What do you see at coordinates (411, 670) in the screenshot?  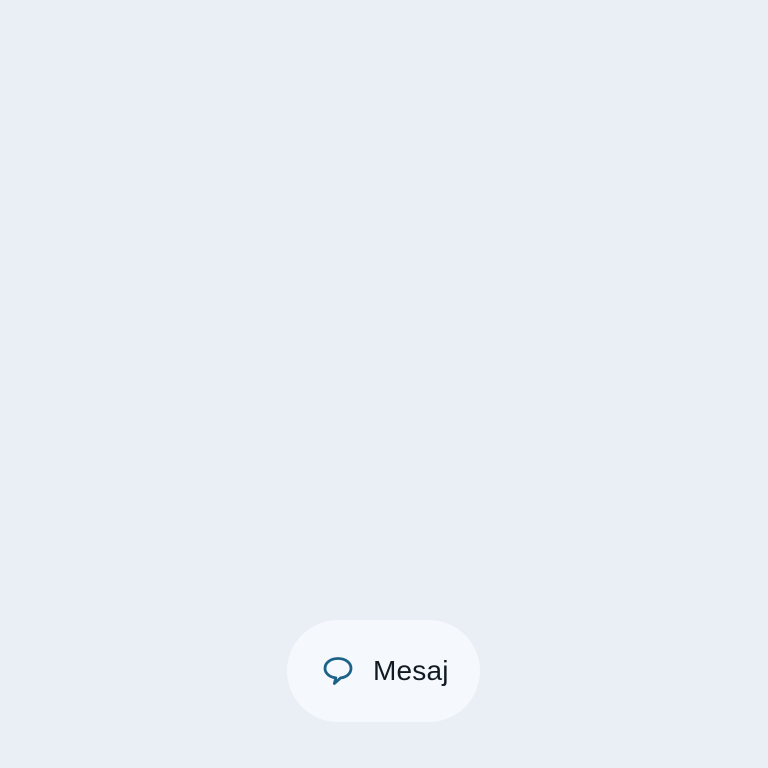 I see `message-button-label: Mesaj` at bounding box center [411, 670].